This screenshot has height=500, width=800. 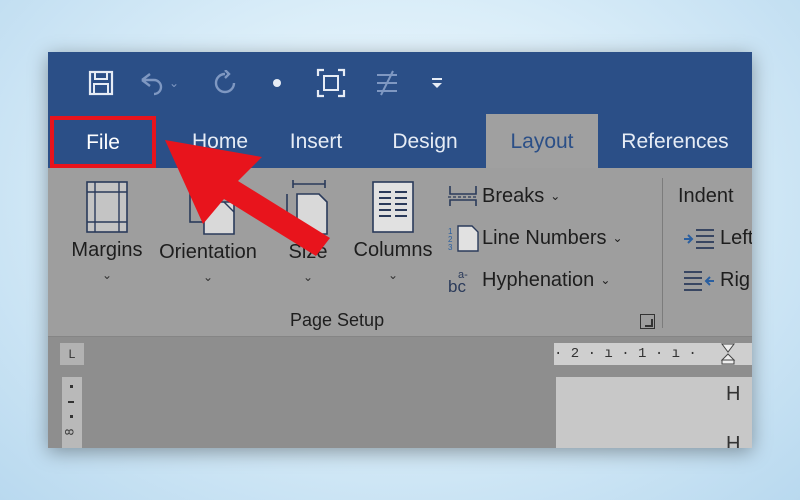 I want to click on svg-text: 3, so click(x=450, y=247).